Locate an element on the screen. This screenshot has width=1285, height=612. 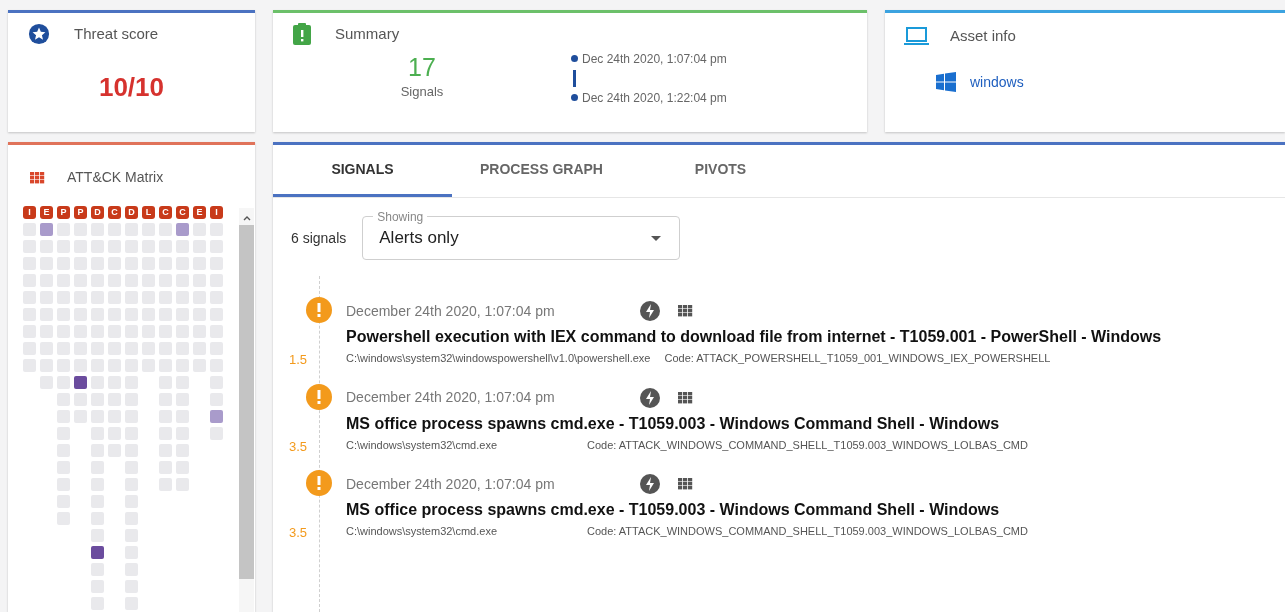
signal-count: 17 is located at coordinates (422, 66).